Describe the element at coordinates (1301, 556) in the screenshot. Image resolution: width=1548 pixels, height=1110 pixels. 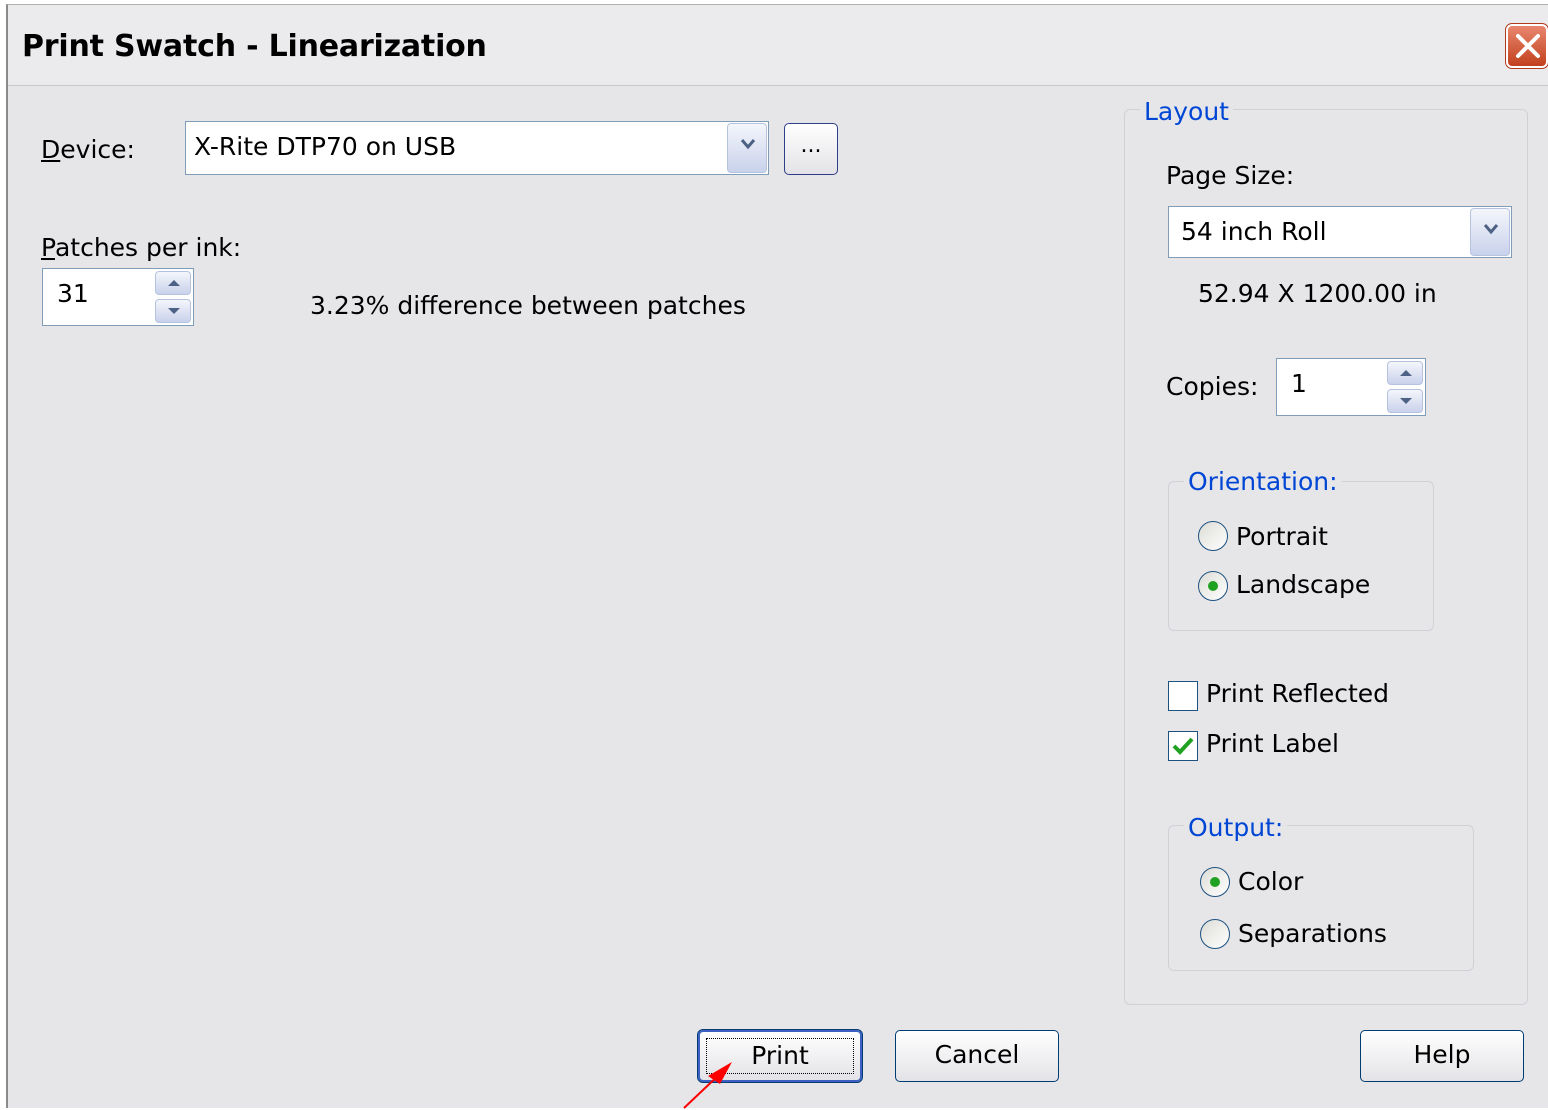
I see `orientation-group` at that location.